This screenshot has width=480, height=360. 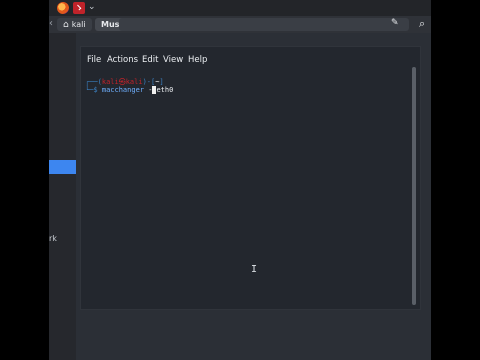 I want to click on sidebar-item-selected, so click(x=62, y=167).